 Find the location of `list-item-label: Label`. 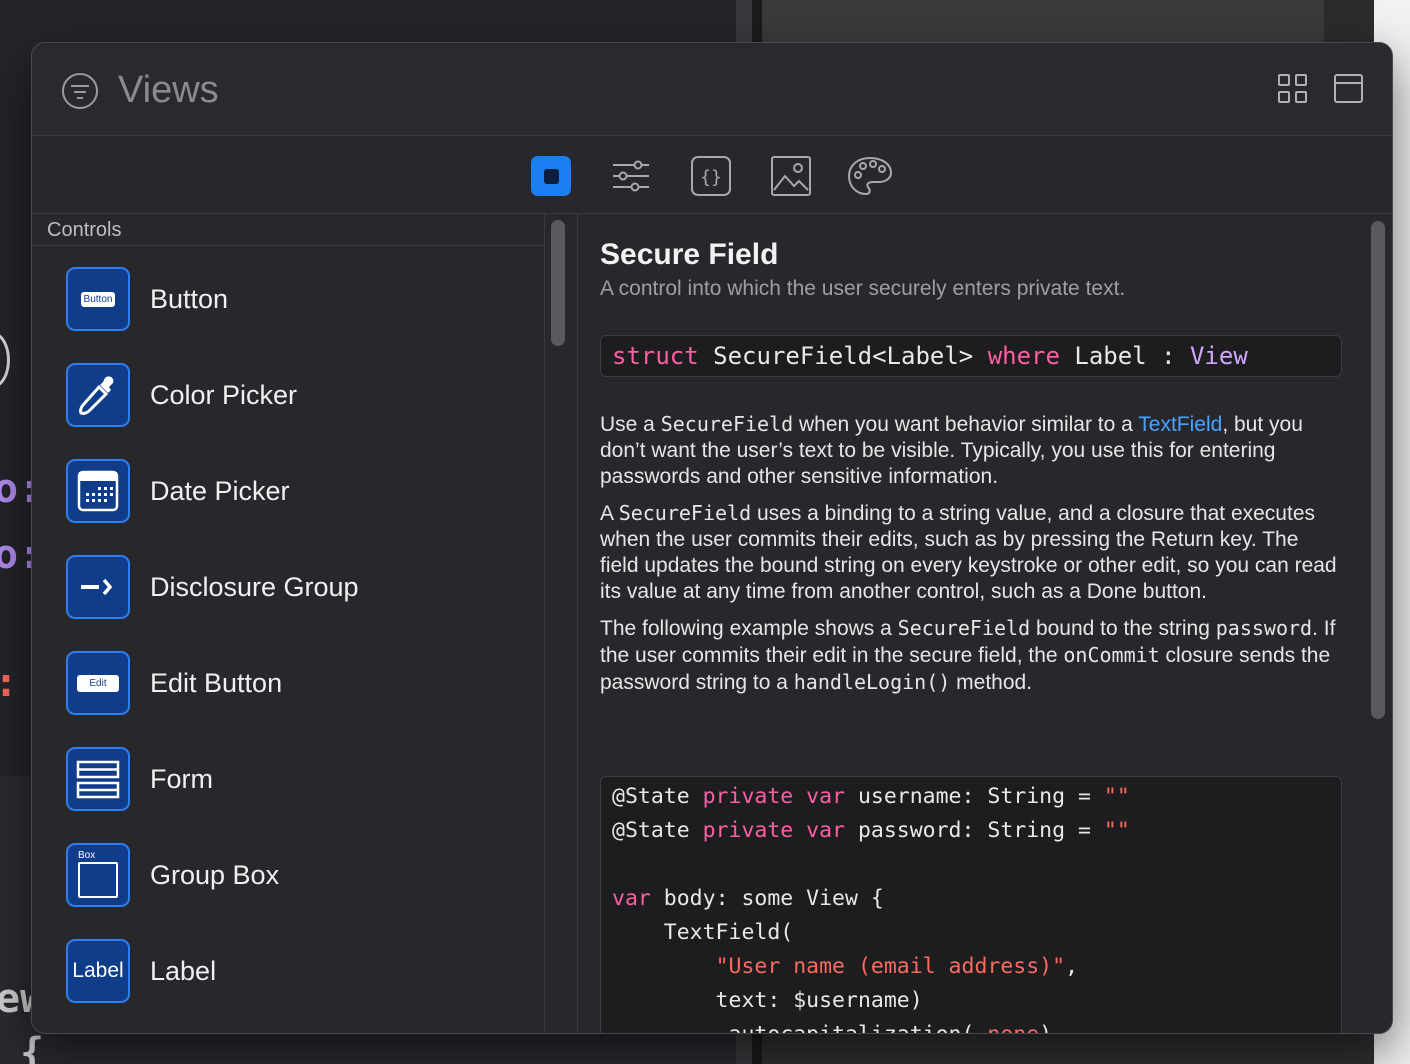

list-item-label: Label is located at coordinates (183, 970).